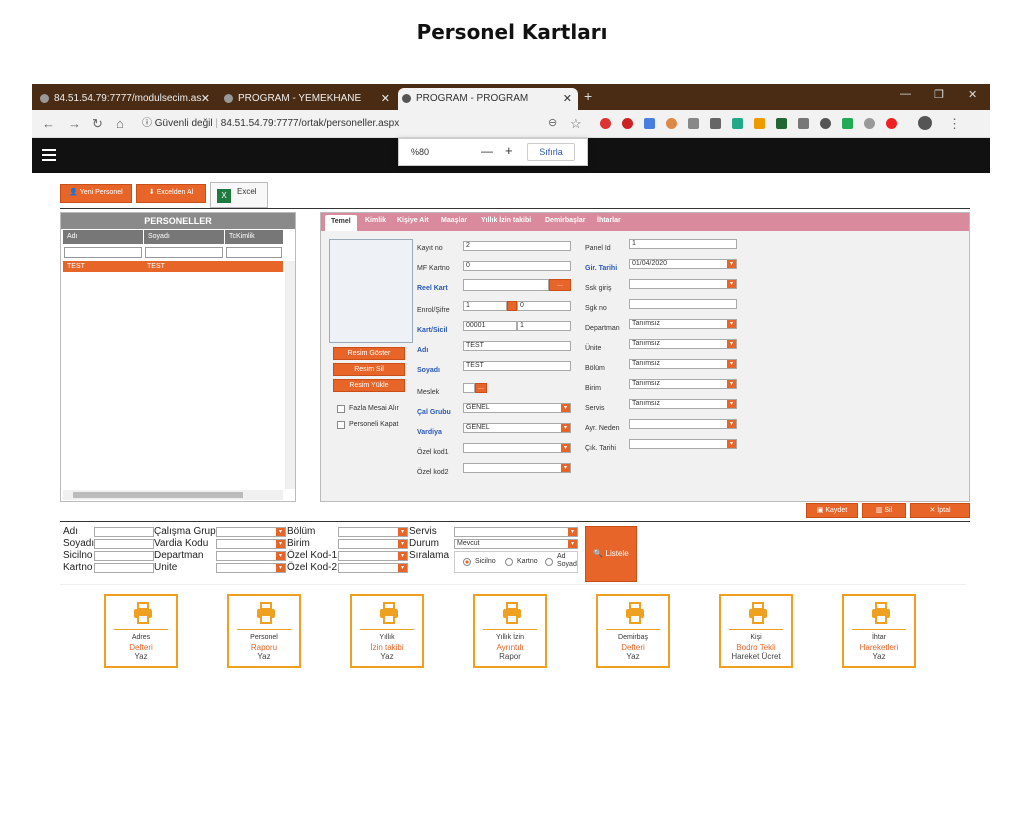 This screenshot has width=1024, height=826. What do you see at coordinates (683, 404) in the screenshot?
I see `servis-select: Tanımsız ▾` at bounding box center [683, 404].